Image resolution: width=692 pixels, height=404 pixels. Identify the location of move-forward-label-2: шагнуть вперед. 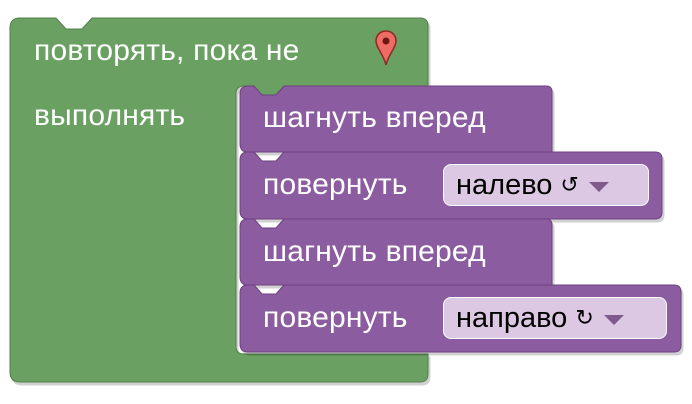
(374, 251).